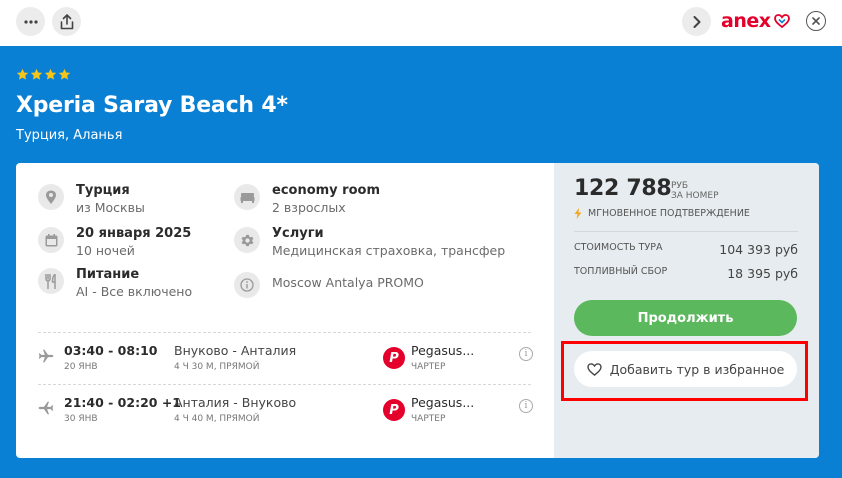 The image size is (842, 478). I want to click on flight-route: Анталия - Внуково, so click(235, 402).